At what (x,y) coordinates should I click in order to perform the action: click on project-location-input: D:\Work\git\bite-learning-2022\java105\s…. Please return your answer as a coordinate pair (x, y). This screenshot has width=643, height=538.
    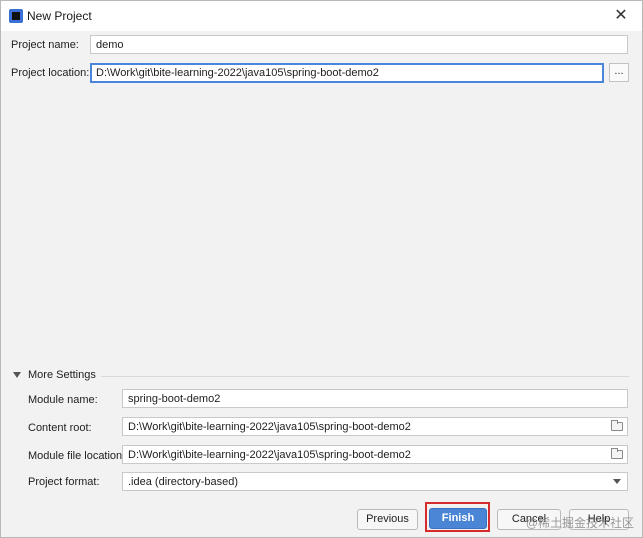
    Looking at the image, I should click on (347, 73).